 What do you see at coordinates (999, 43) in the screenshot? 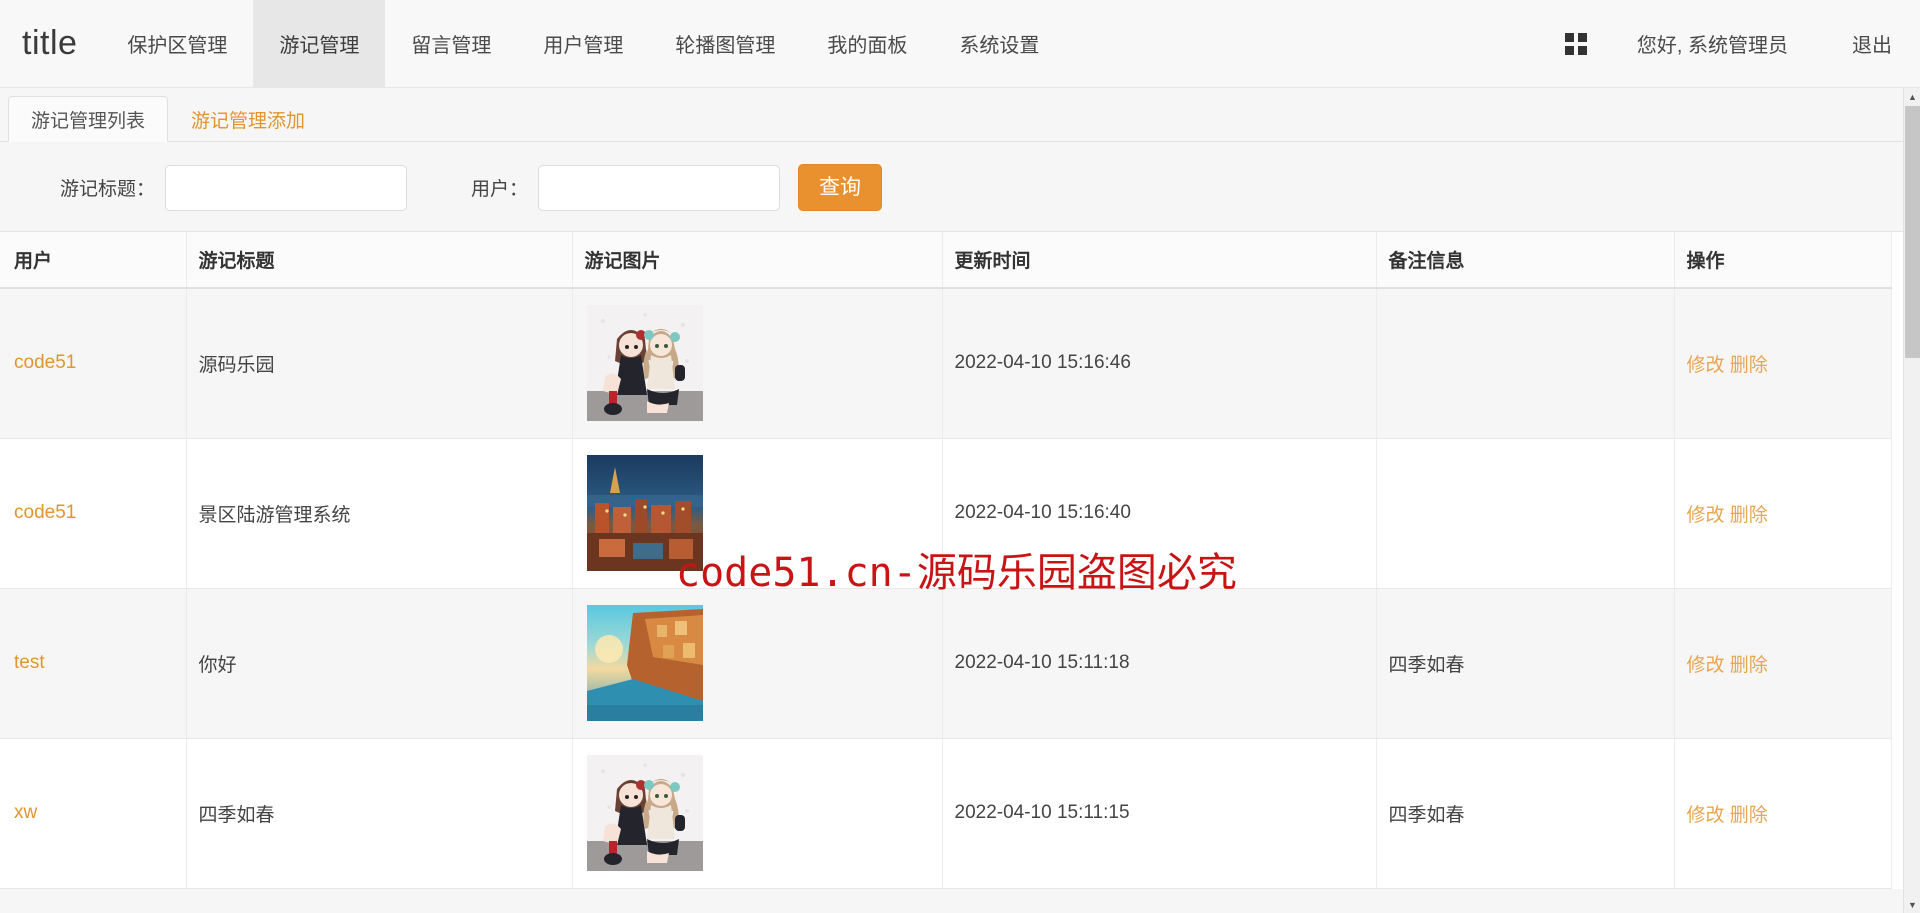
I see `nav-item-6: 系统设置` at bounding box center [999, 43].